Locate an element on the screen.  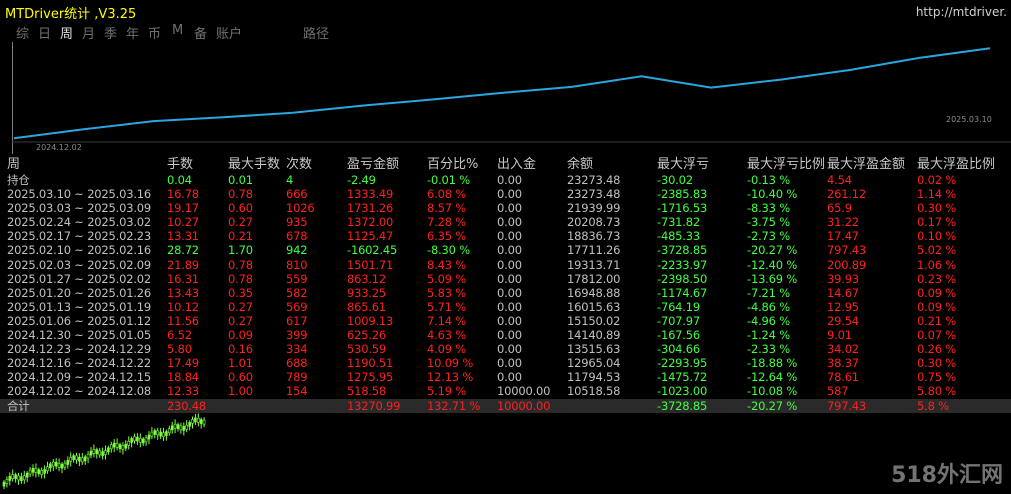
row-label: 2024.12.23 ~ 2024.12.29 is located at coordinates (79, 349).